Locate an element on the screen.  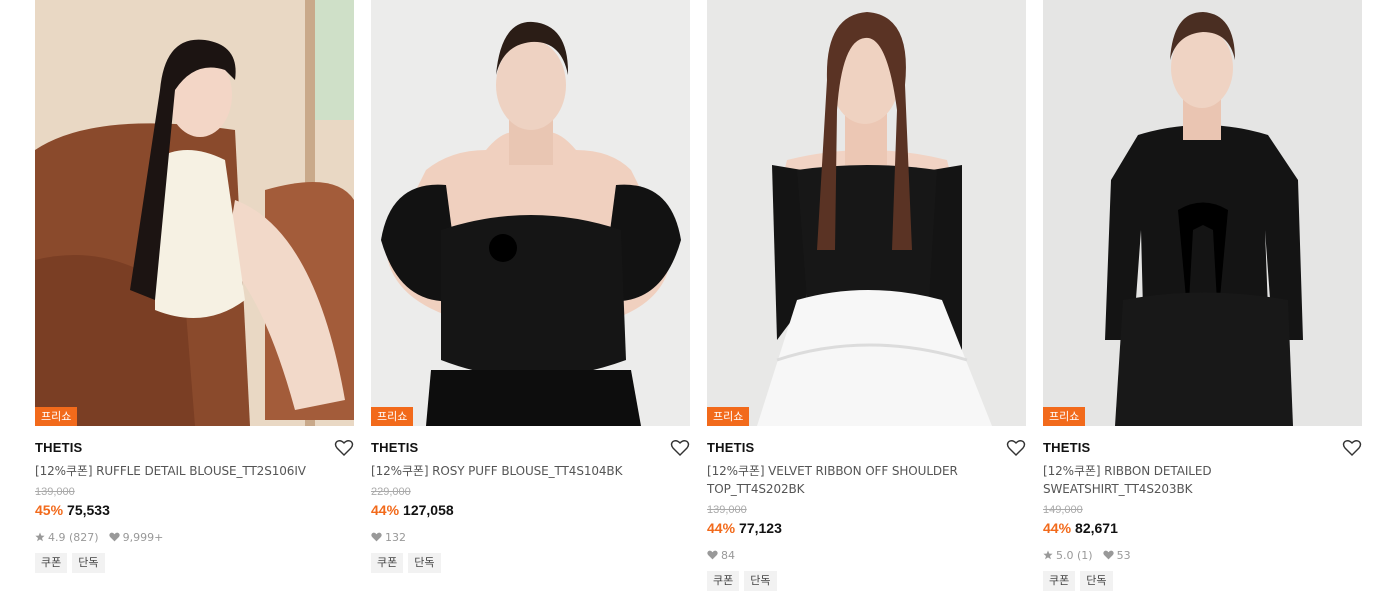
original-price: 149,000 is located at coordinates (1063, 510).